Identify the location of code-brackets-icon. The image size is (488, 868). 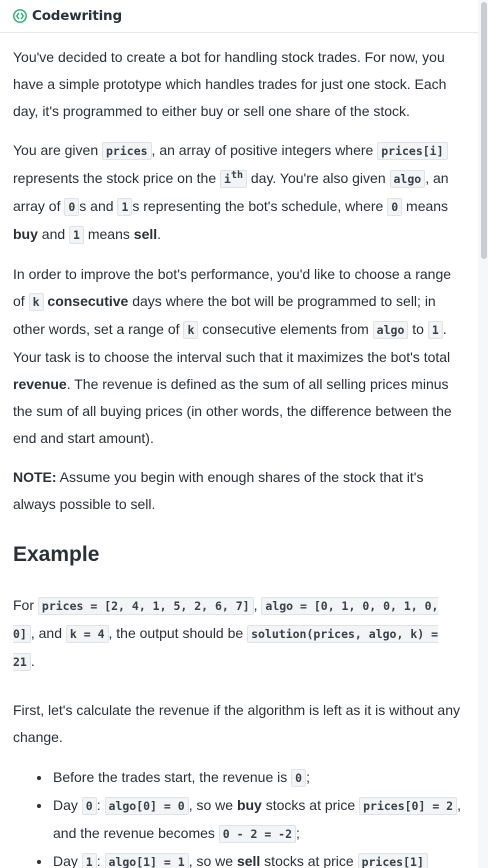
(20, 16).